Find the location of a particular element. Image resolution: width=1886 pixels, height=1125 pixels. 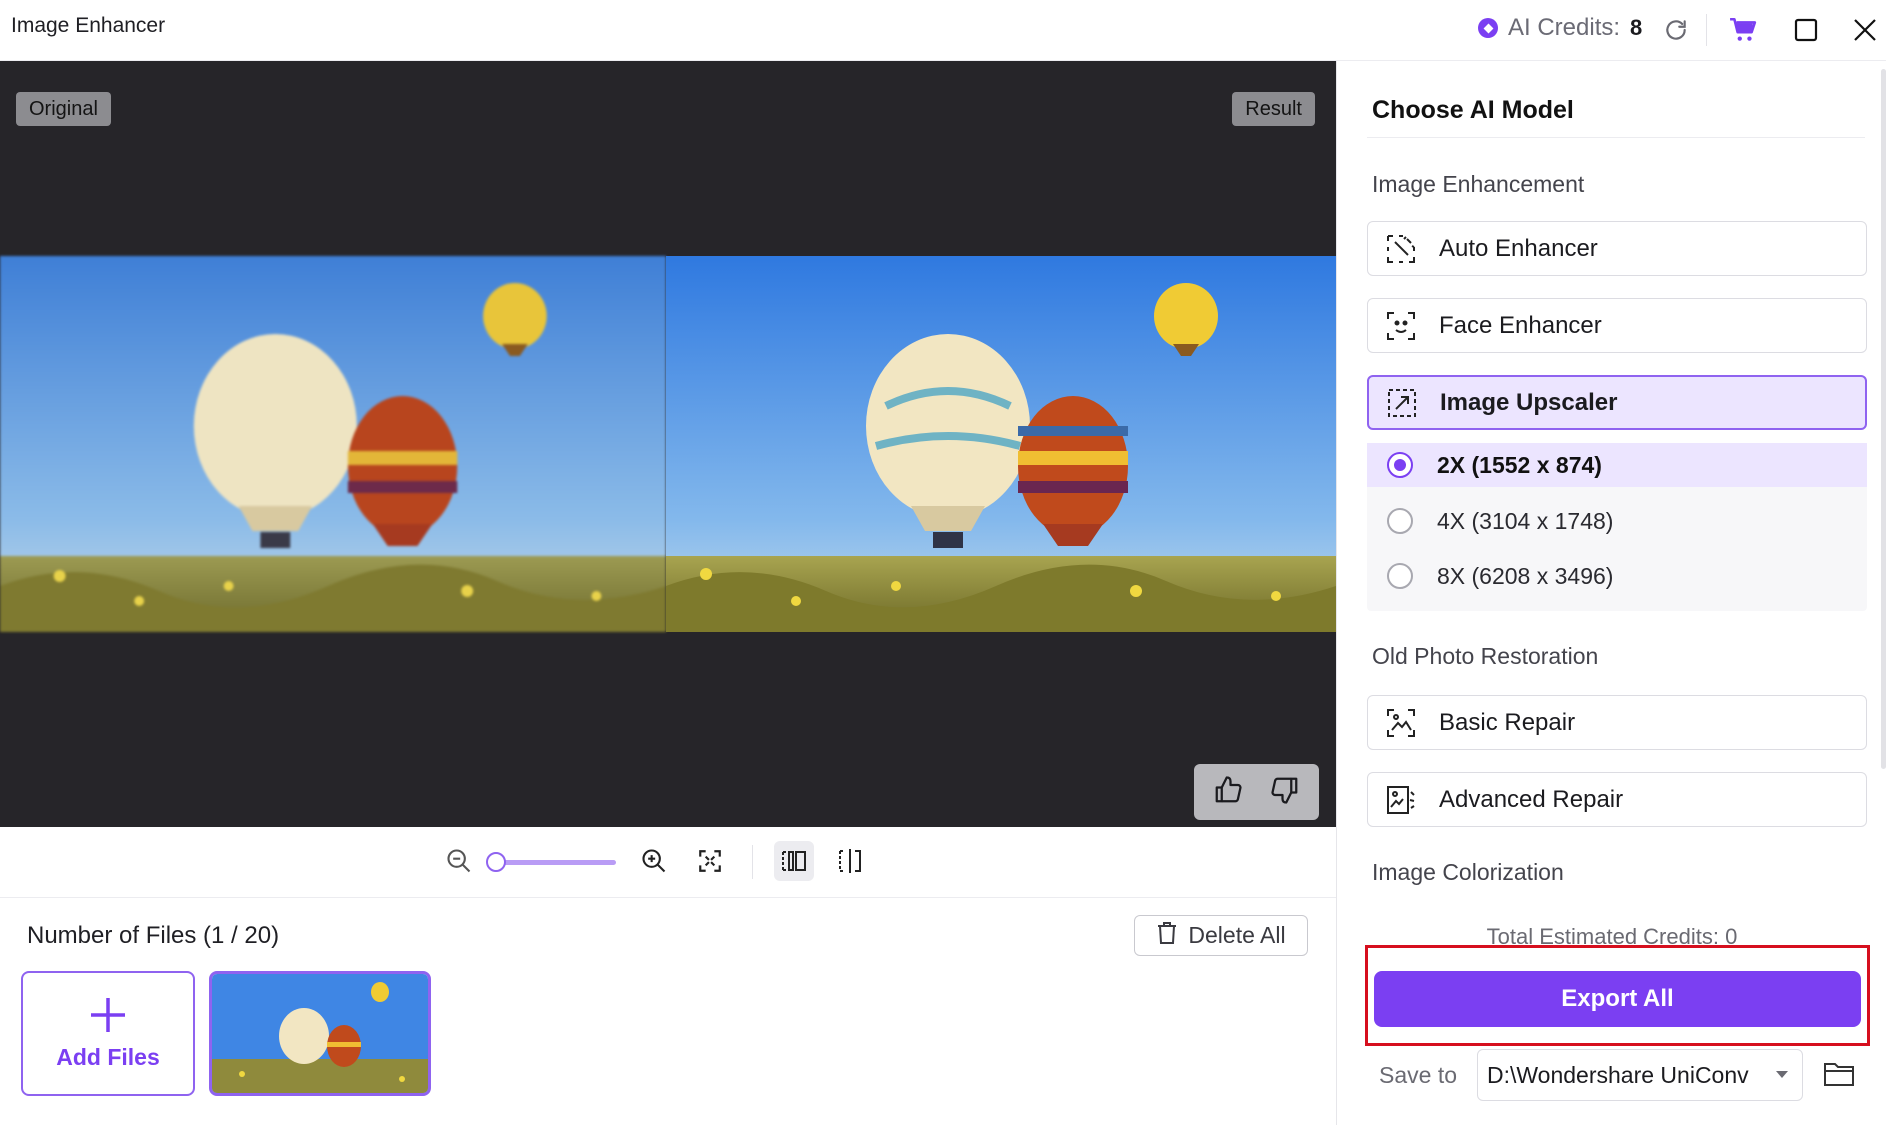

radio-4x is located at coordinates (1400, 521).